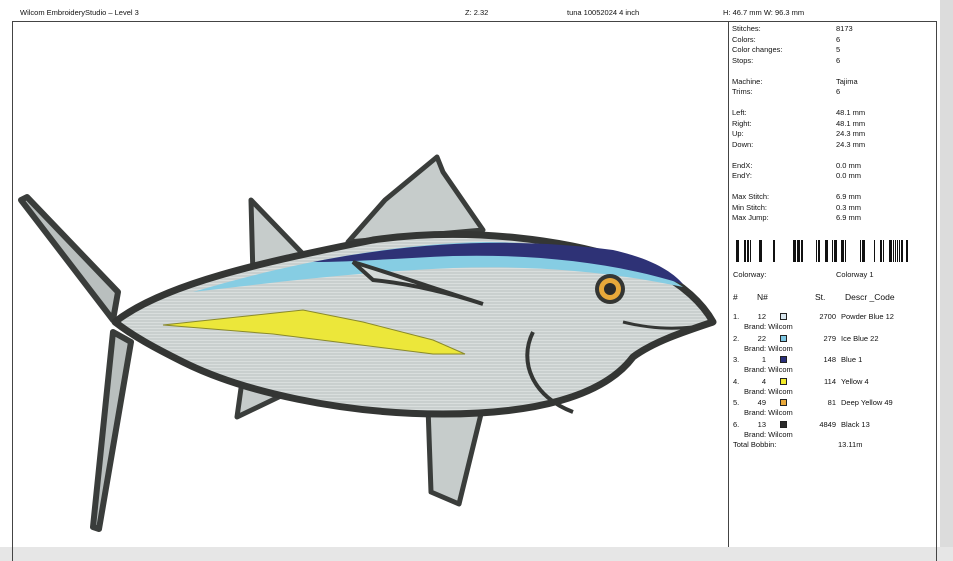  I want to click on col-index: #, so click(735, 297).